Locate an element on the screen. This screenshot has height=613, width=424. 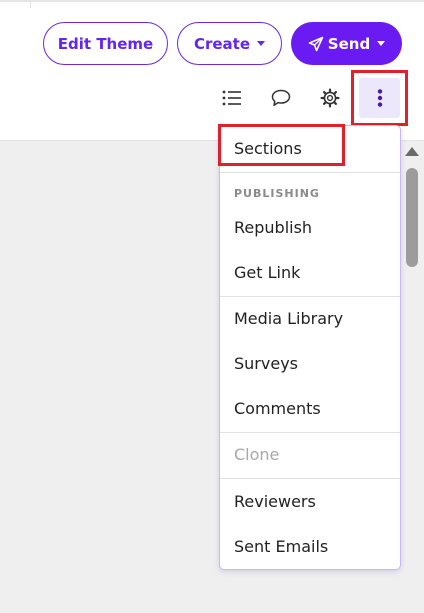
list-view-button is located at coordinates (232, 98).